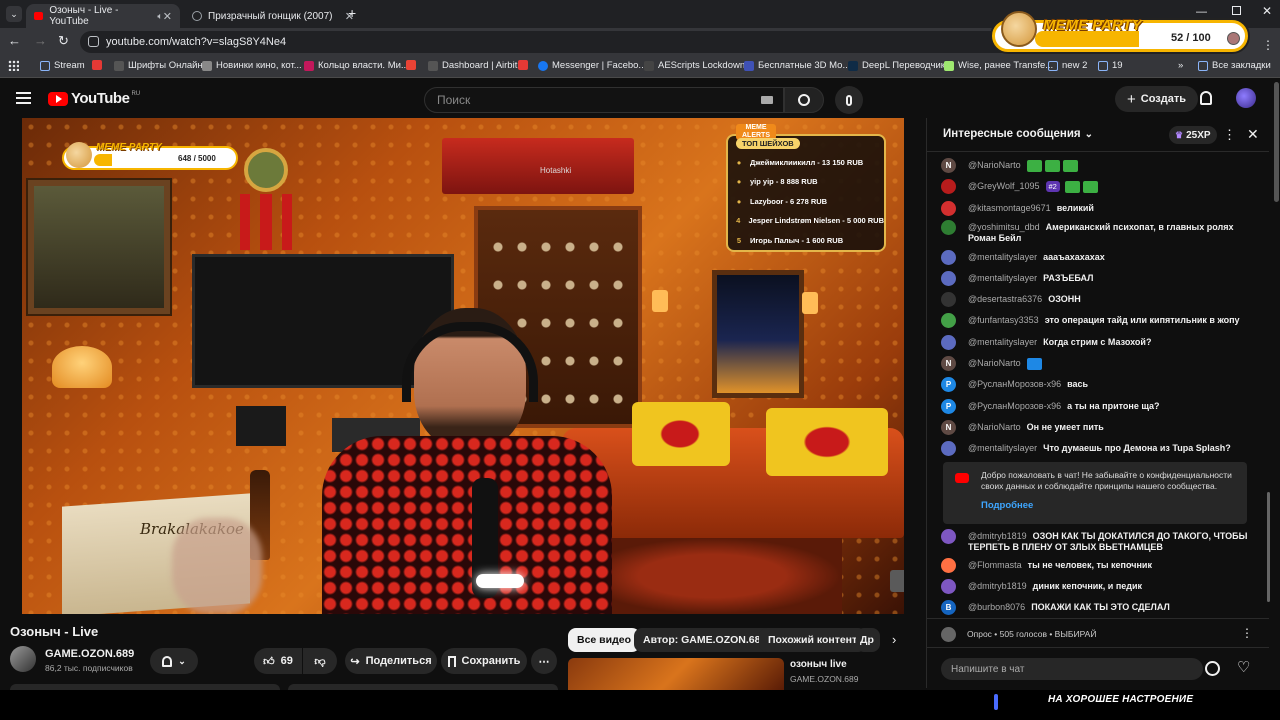 The image size is (1280, 720). I want to click on related-video-thumbnail, so click(676, 674).